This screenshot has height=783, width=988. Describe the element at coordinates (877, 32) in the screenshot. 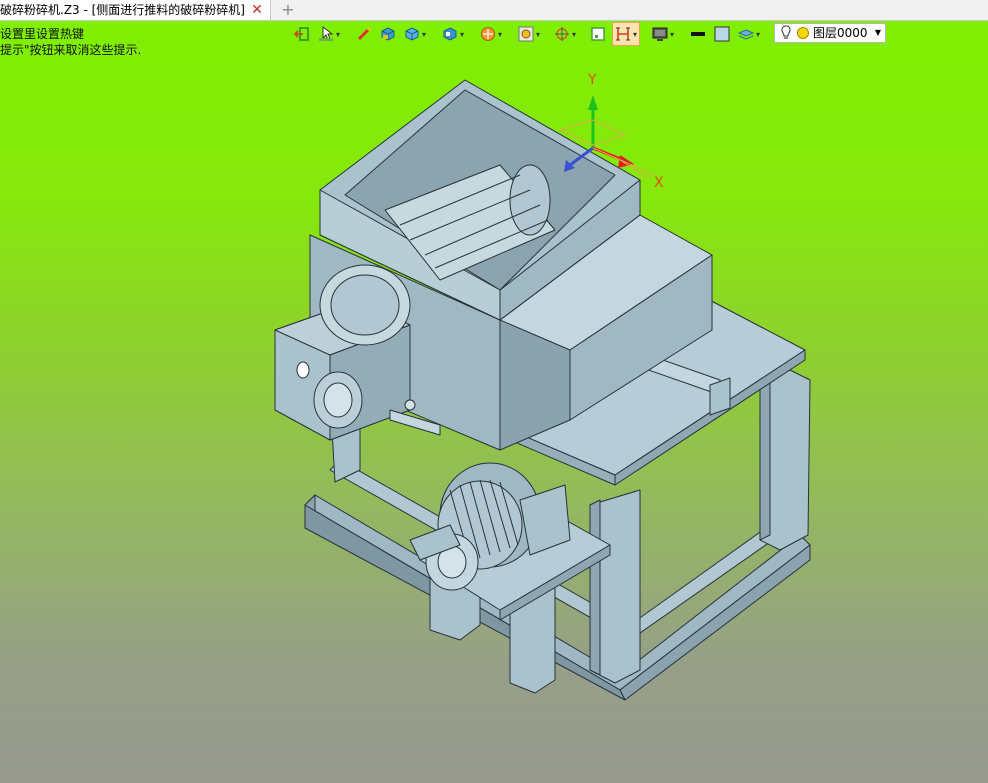

I see `chevron-down-icon: ▼` at that location.